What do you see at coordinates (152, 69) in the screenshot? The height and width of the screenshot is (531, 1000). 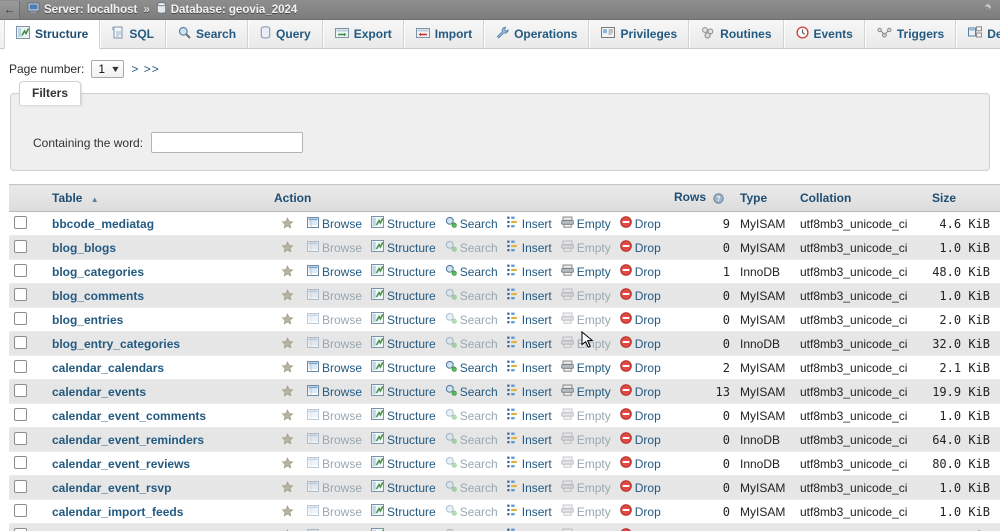 I see `last-page-link: >>` at bounding box center [152, 69].